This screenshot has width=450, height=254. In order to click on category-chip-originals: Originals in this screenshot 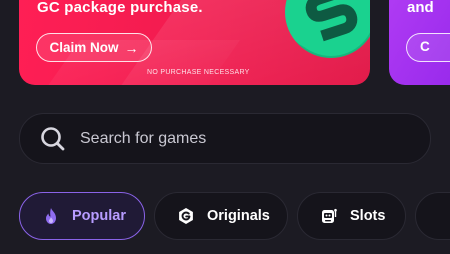, I will do `click(221, 216)`.